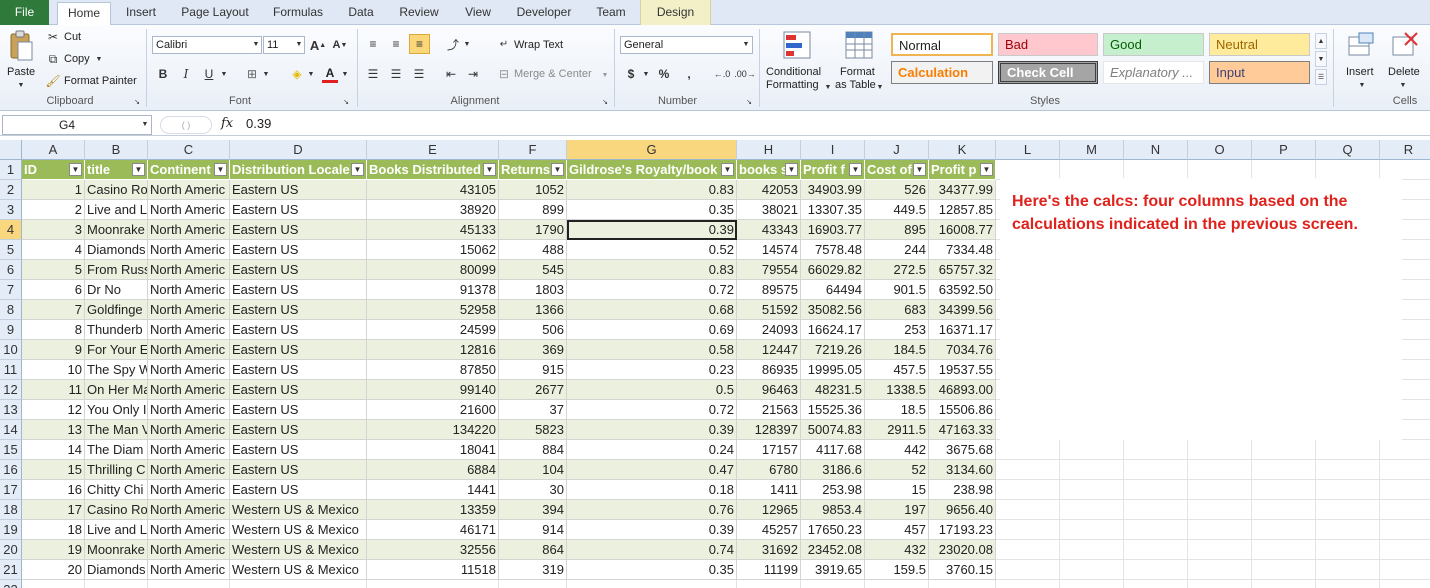 Image resolution: width=1430 pixels, height=588 pixels. What do you see at coordinates (533, 450) in the screenshot?
I see `table-cell: 884` at bounding box center [533, 450].